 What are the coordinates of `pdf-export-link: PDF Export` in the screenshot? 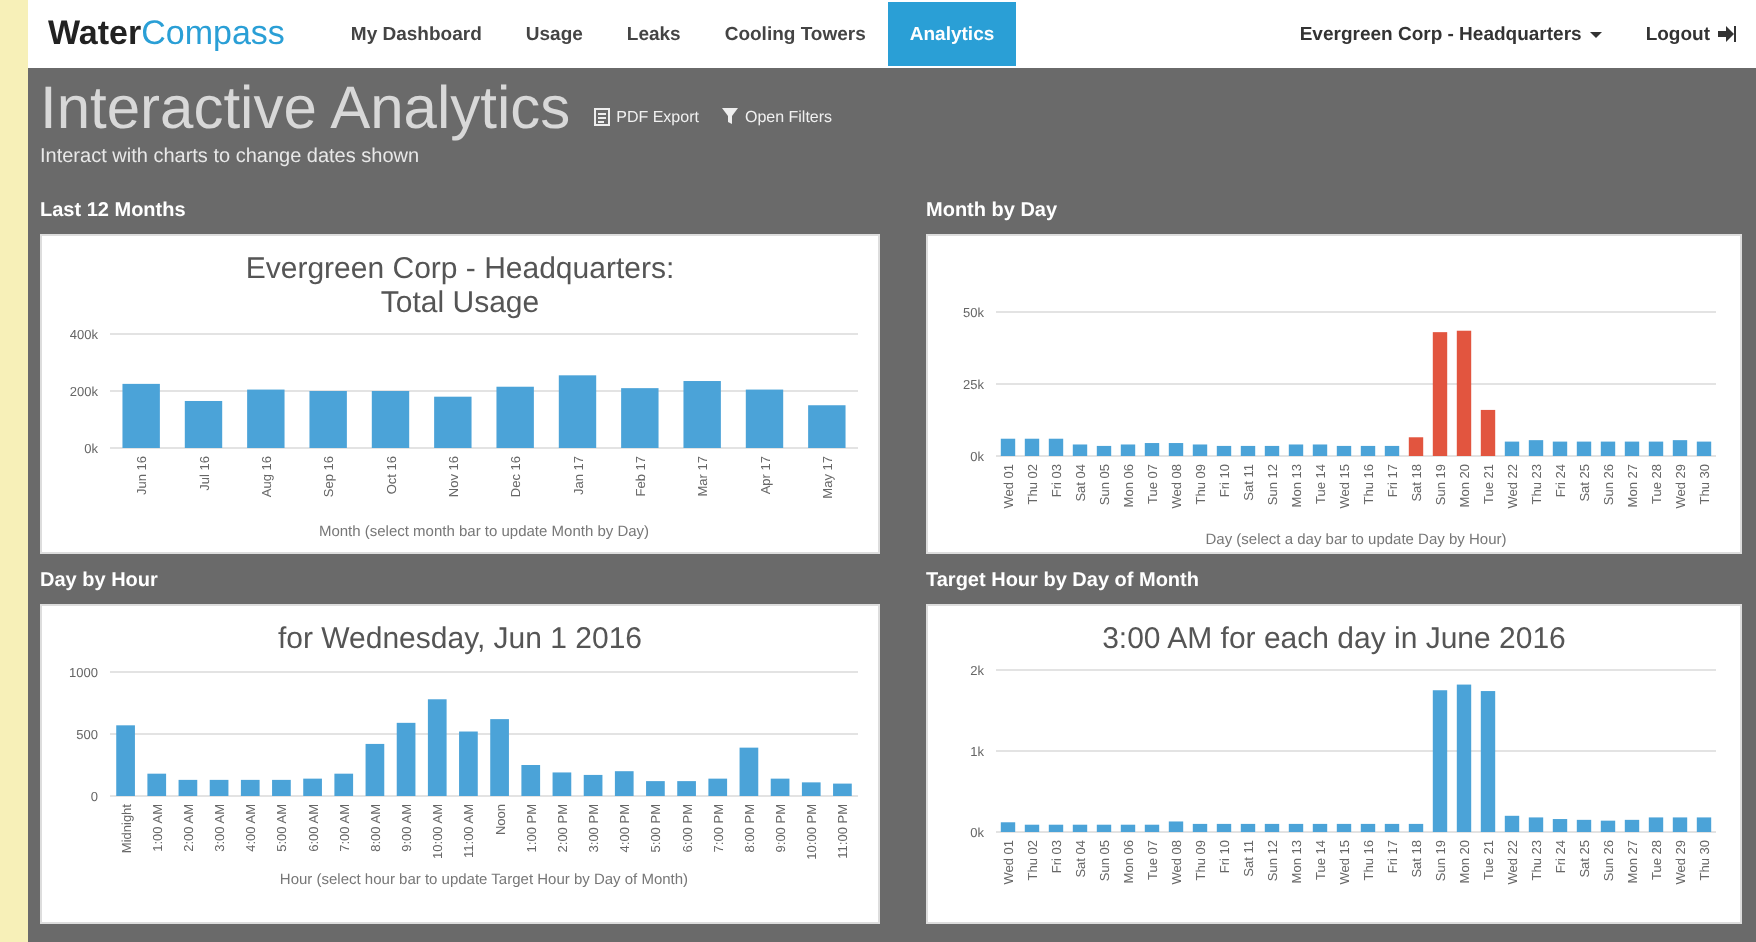 It's located at (646, 116).